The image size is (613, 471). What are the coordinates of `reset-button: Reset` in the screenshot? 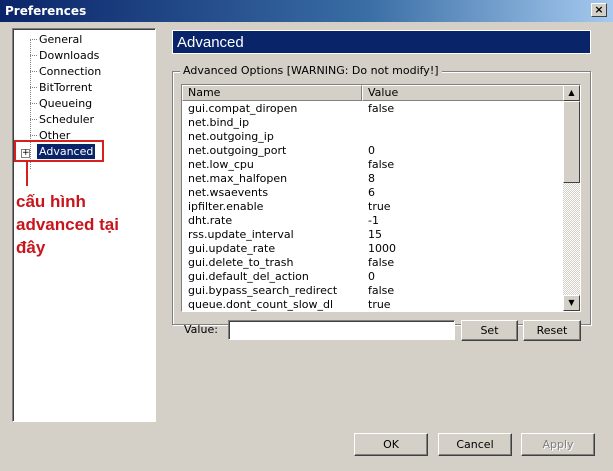 It's located at (552, 330).